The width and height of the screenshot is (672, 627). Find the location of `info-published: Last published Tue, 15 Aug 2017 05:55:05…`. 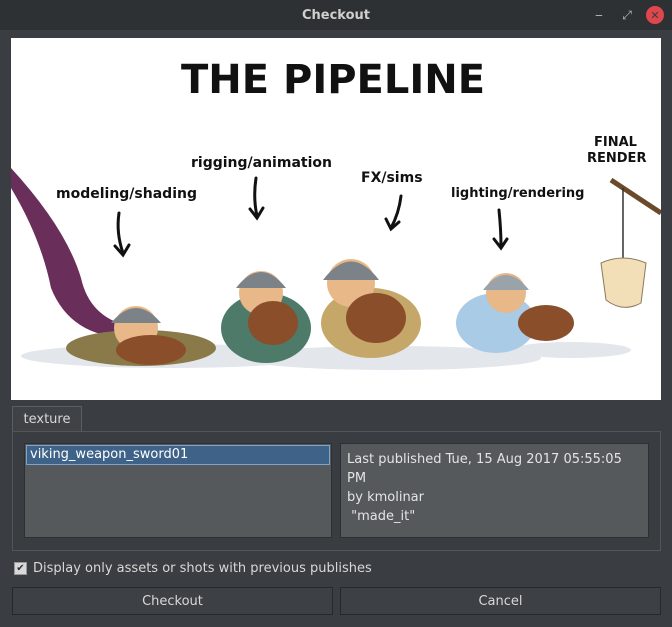

info-published: Last published Tue, 15 Aug 2017 05:55:05… is located at coordinates (484, 469).